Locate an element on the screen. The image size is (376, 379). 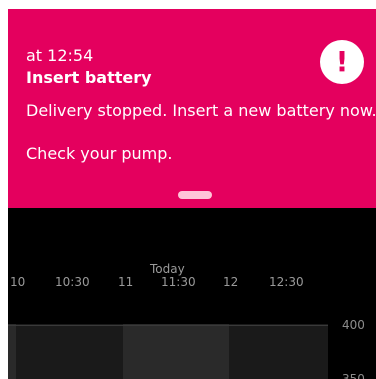
time-tick: 10:30 is located at coordinates (72, 282).